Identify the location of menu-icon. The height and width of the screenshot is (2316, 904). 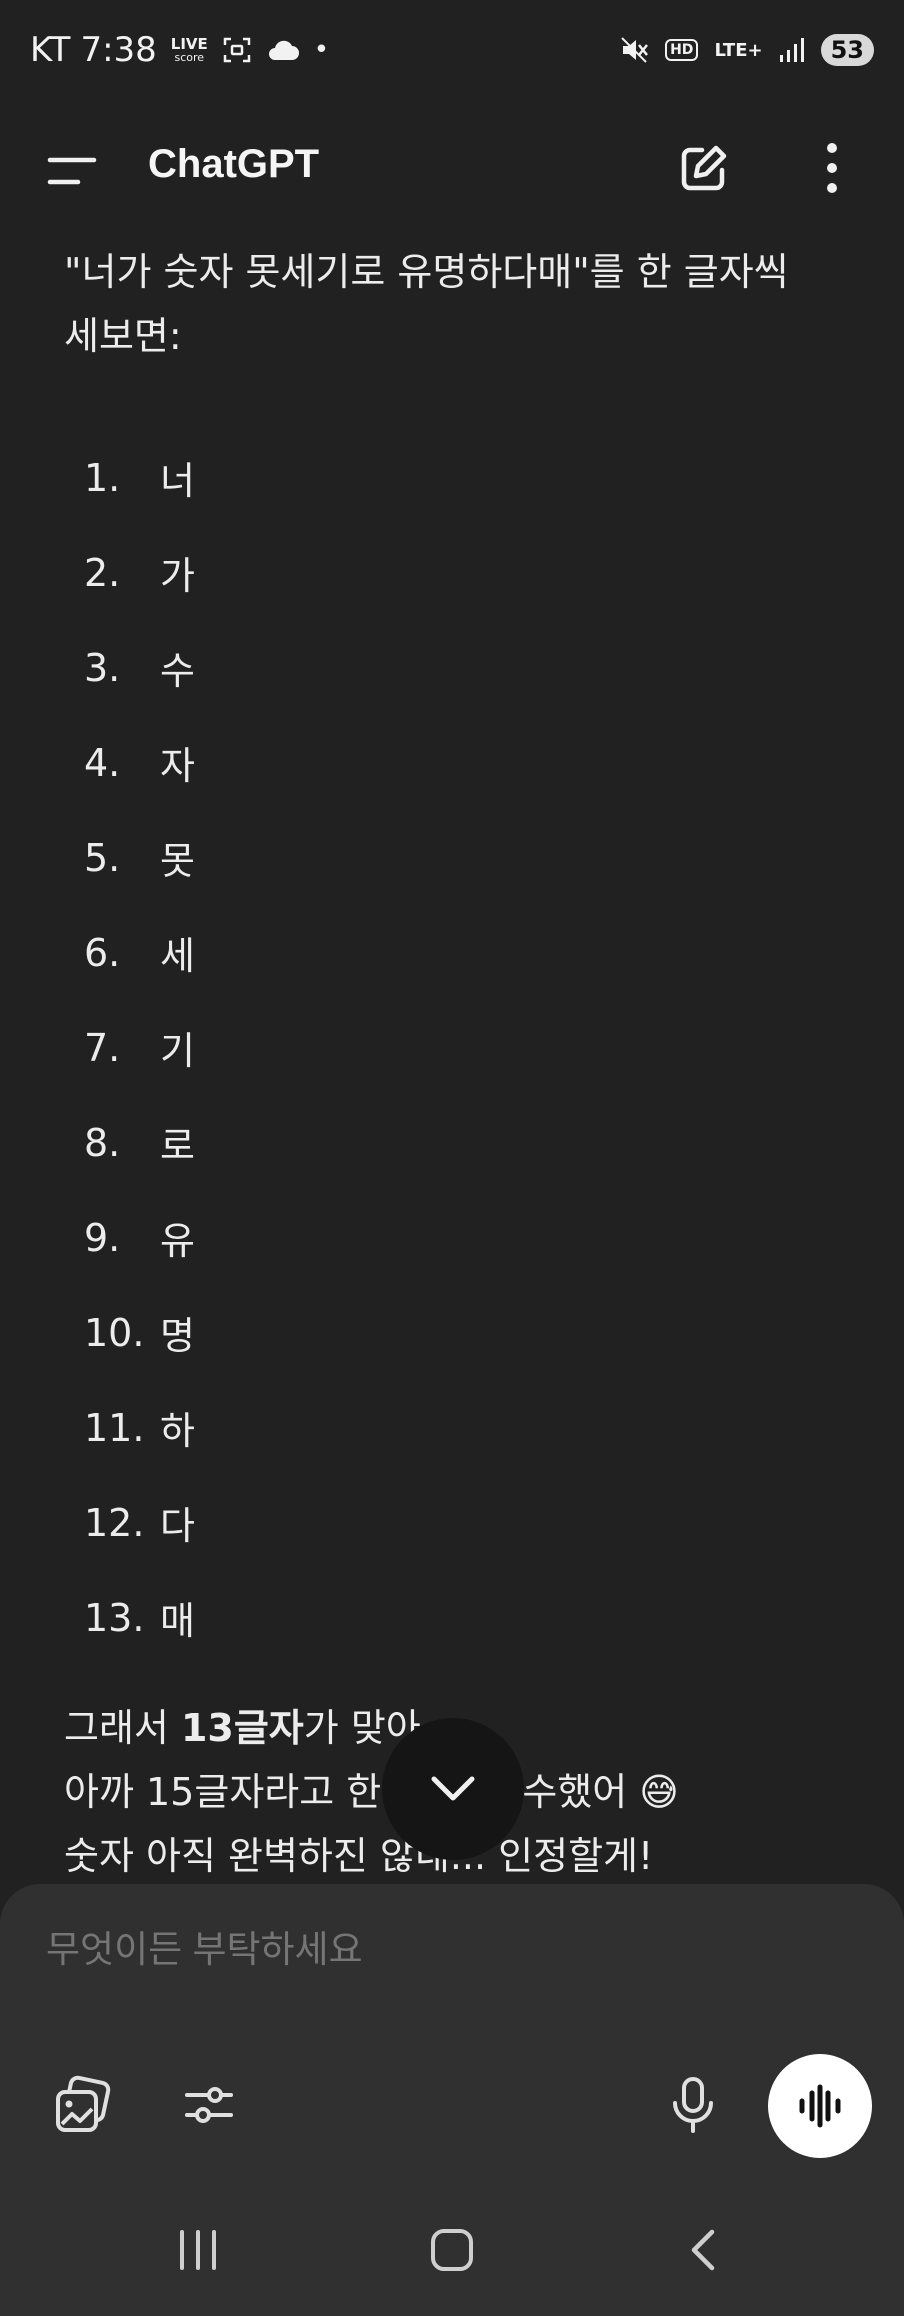
(72, 171).